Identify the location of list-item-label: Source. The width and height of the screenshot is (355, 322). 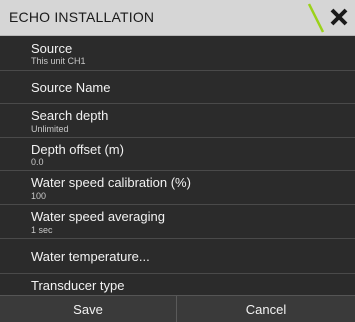
(52, 48).